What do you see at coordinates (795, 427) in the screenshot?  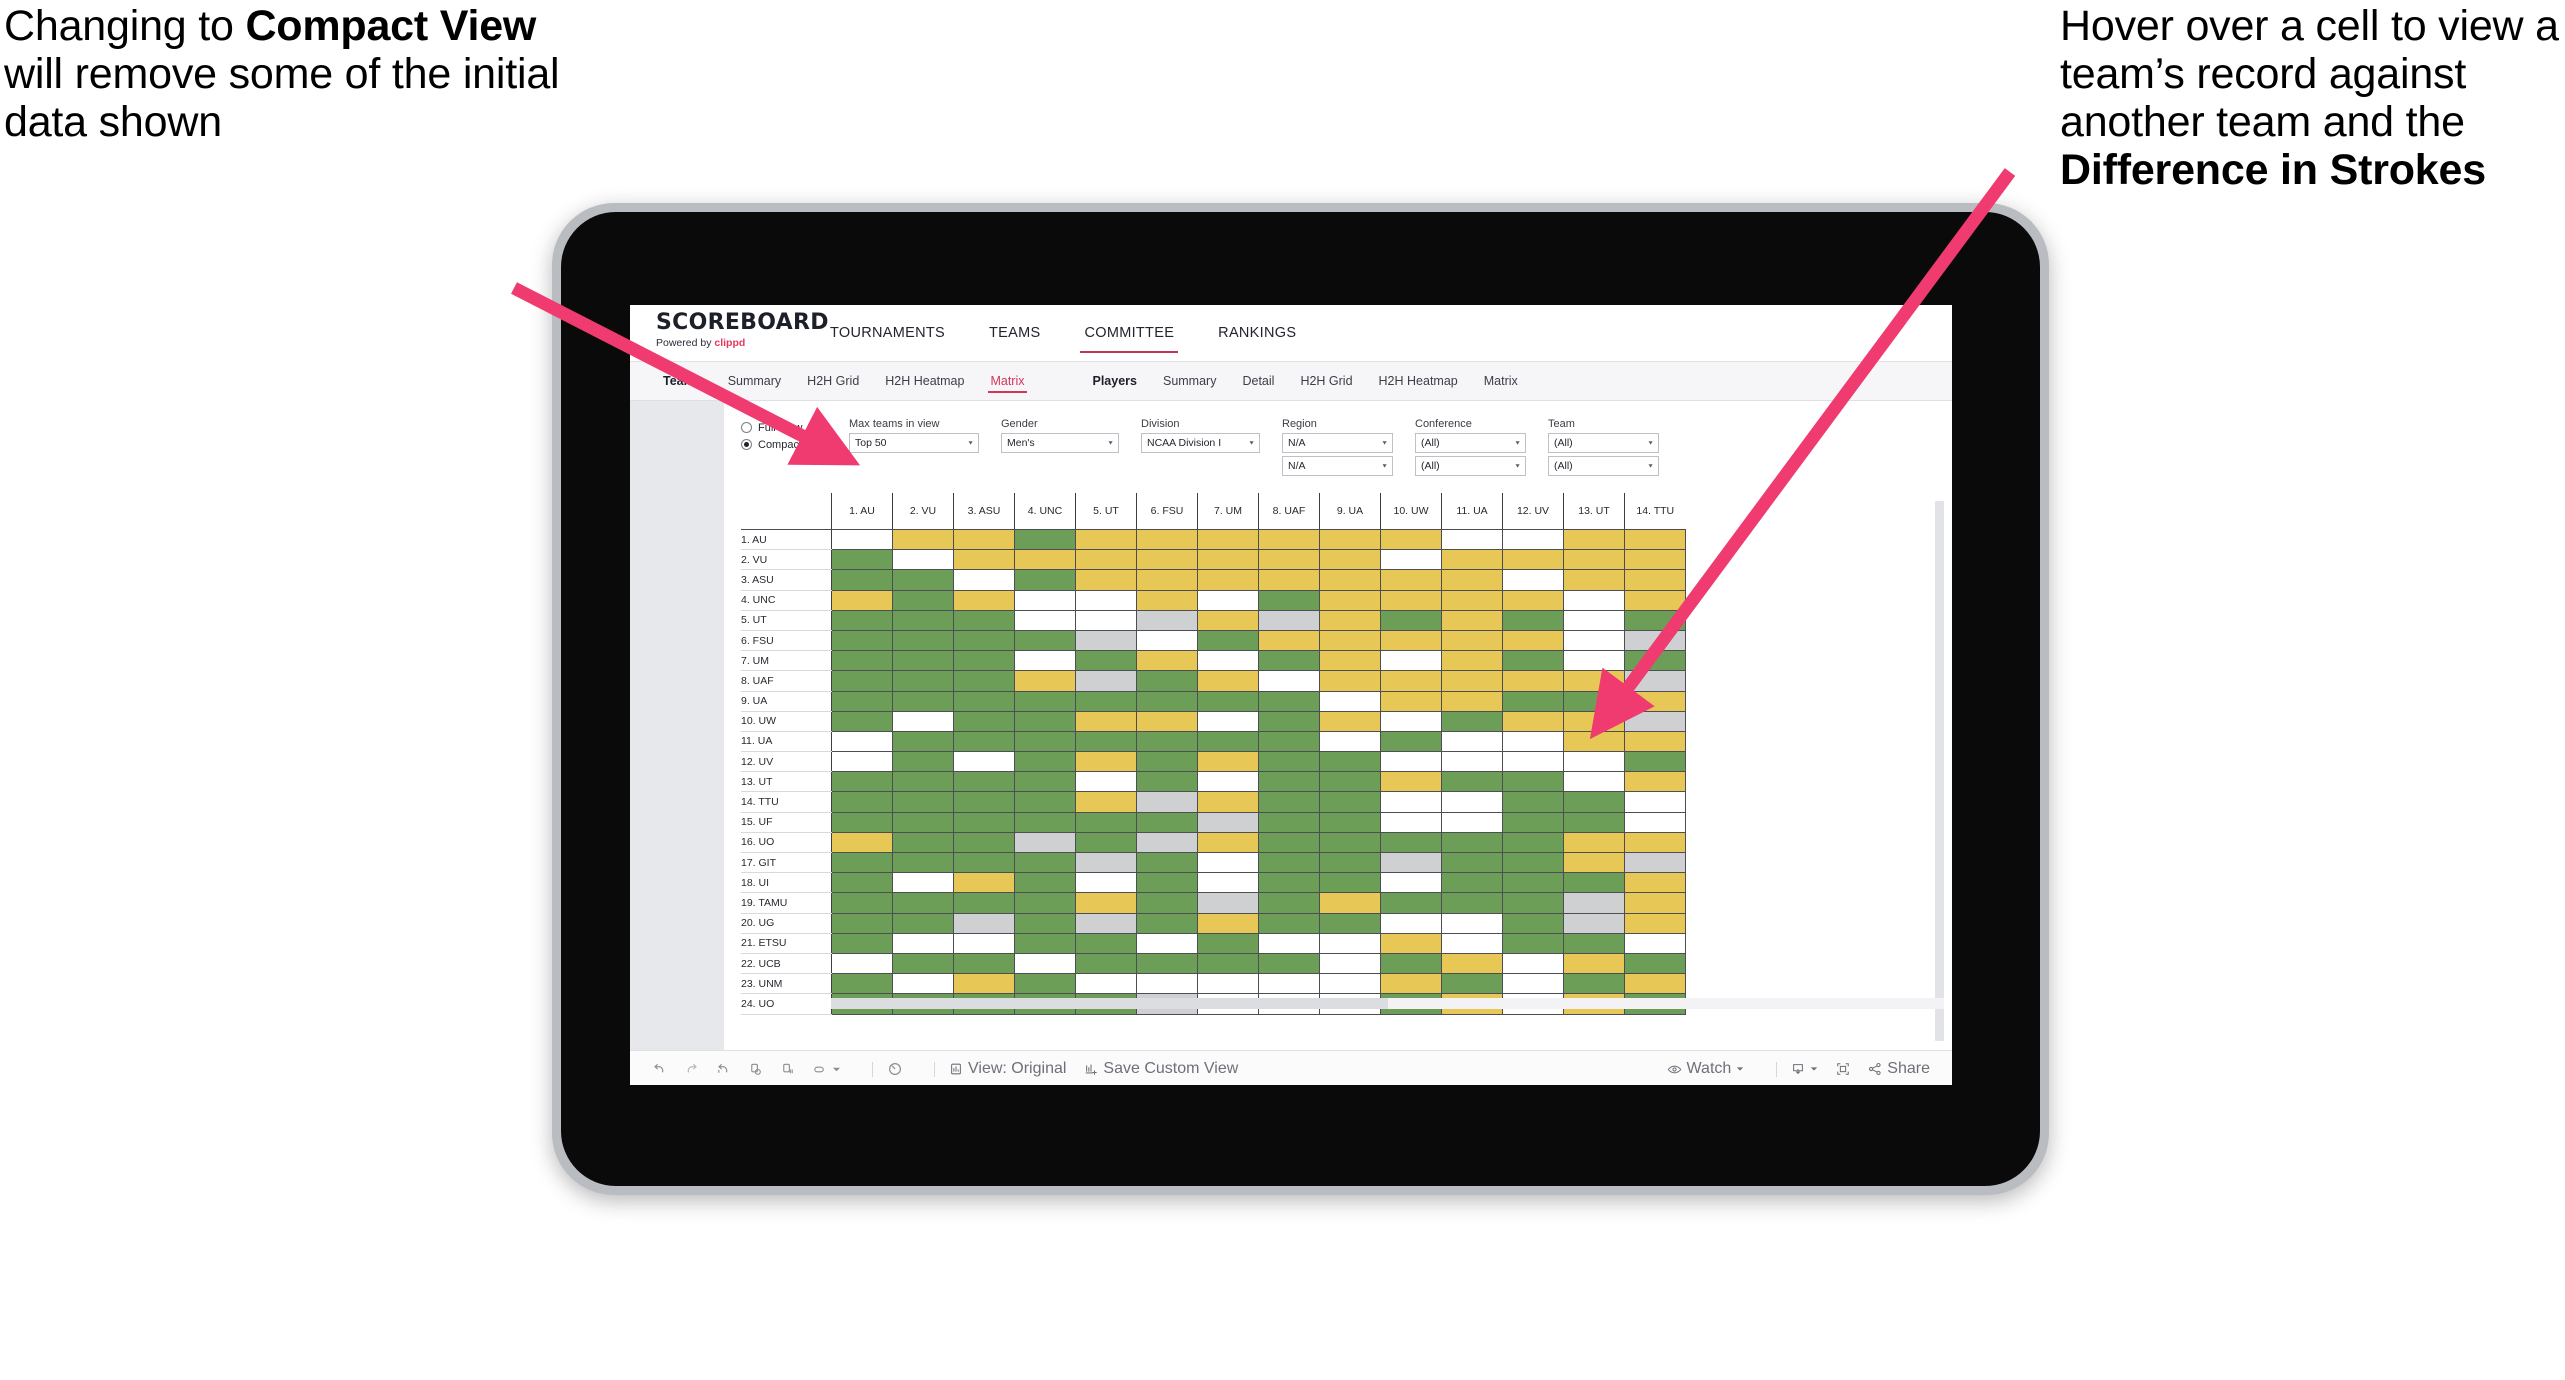 I see `radio-full-view: Full View` at bounding box center [795, 427].